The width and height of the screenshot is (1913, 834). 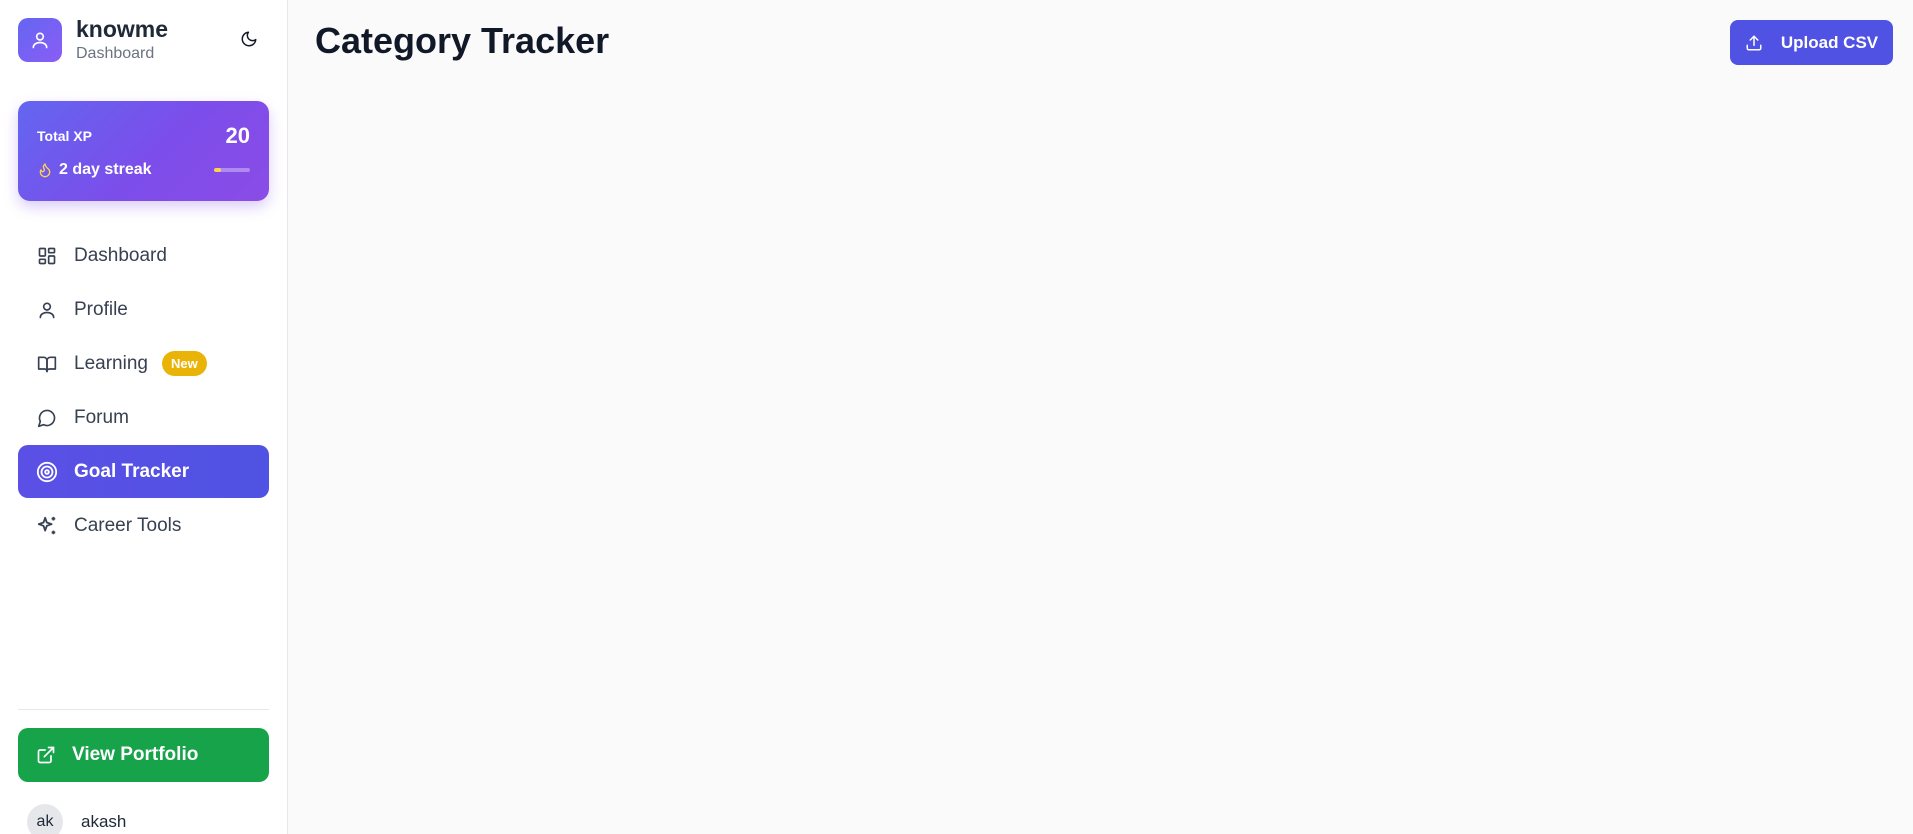 I want to click on book-open-icon, so click(x=47, y=364).